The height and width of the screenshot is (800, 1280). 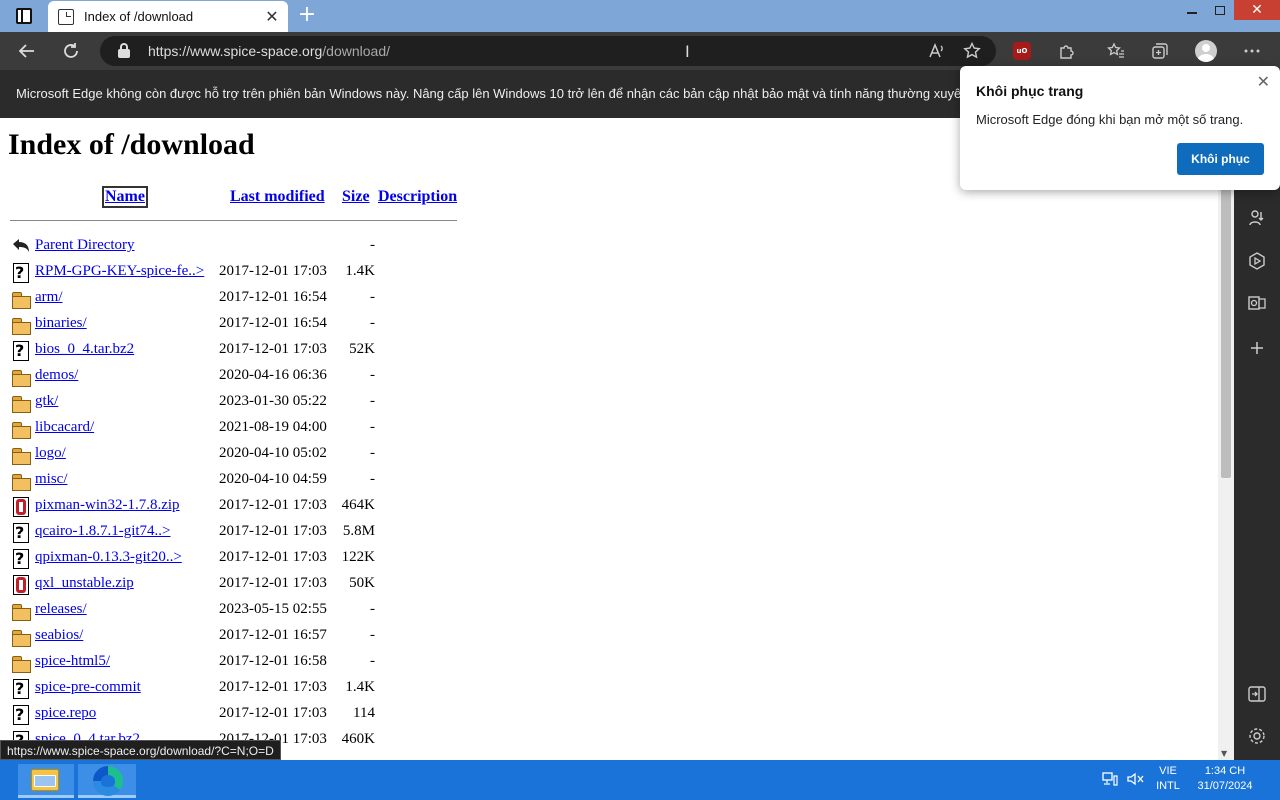 I want to click on more-menu-icon, so click(x=1252, y=51).